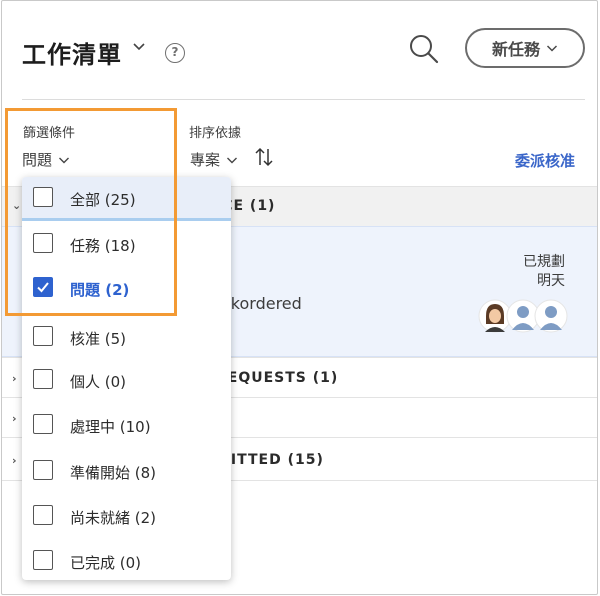 The height and width of the screenshot is (596, 600). Describe the element at coordinates (205, 160) in the screenshot. I see `sort-value: 專案` at that location.